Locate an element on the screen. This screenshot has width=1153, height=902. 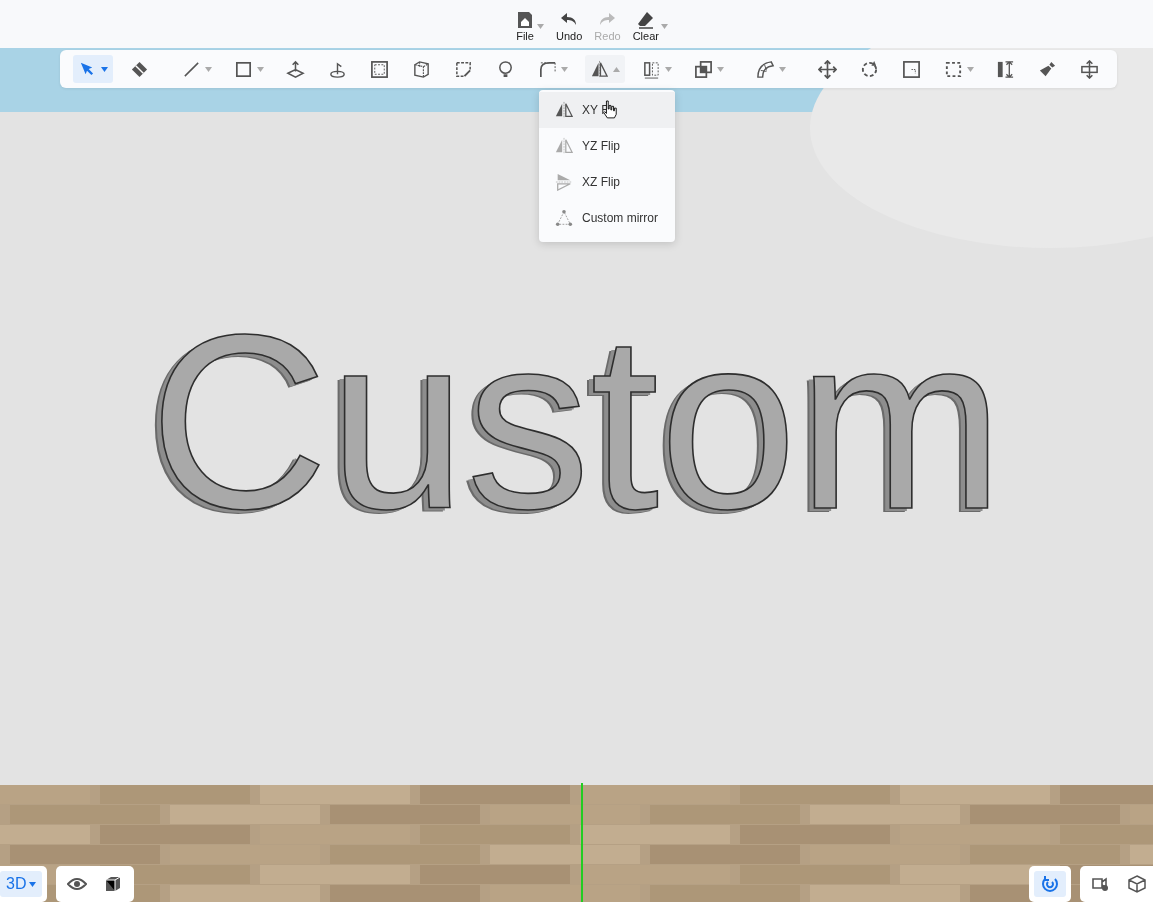
offset-square-icon is located at coordinates (379, 69).